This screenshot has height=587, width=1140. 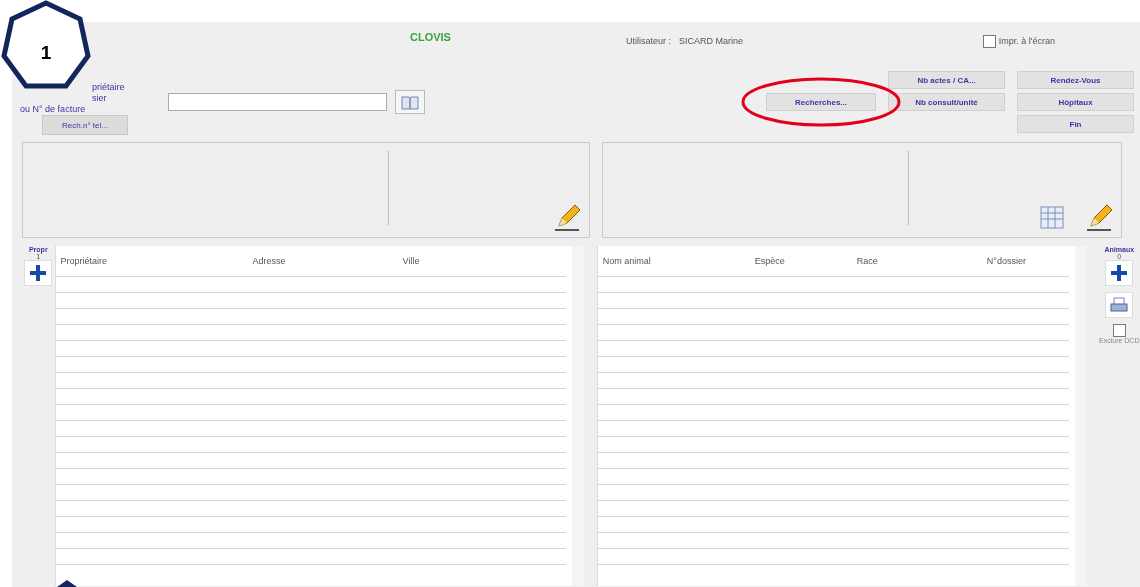 I want to click on book-icon, so click(x=410, y=102).